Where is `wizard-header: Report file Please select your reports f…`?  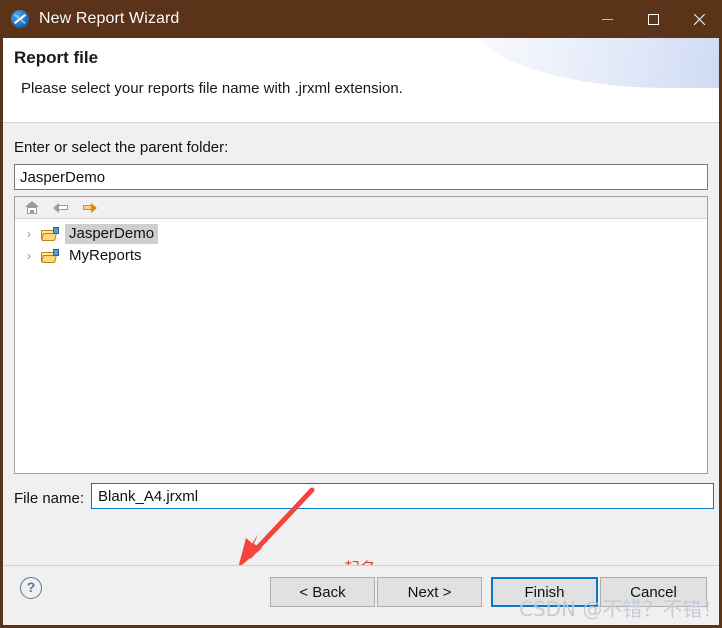 wizard-header: Report file Please select your reports f… is located at coordinates (361, 80).